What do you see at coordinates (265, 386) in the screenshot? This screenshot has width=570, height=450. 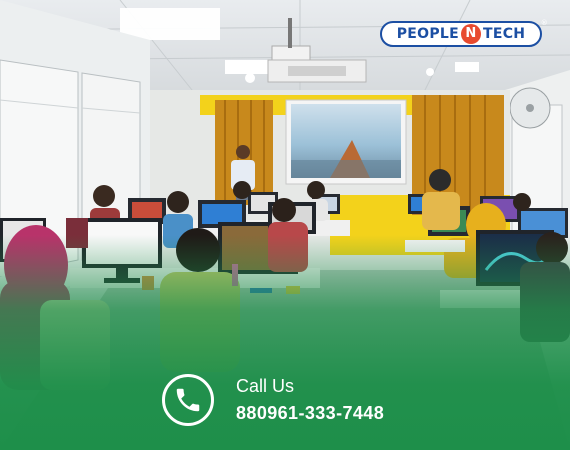 I see `call-us-label: Call Us` at bounding box center [265, 386].